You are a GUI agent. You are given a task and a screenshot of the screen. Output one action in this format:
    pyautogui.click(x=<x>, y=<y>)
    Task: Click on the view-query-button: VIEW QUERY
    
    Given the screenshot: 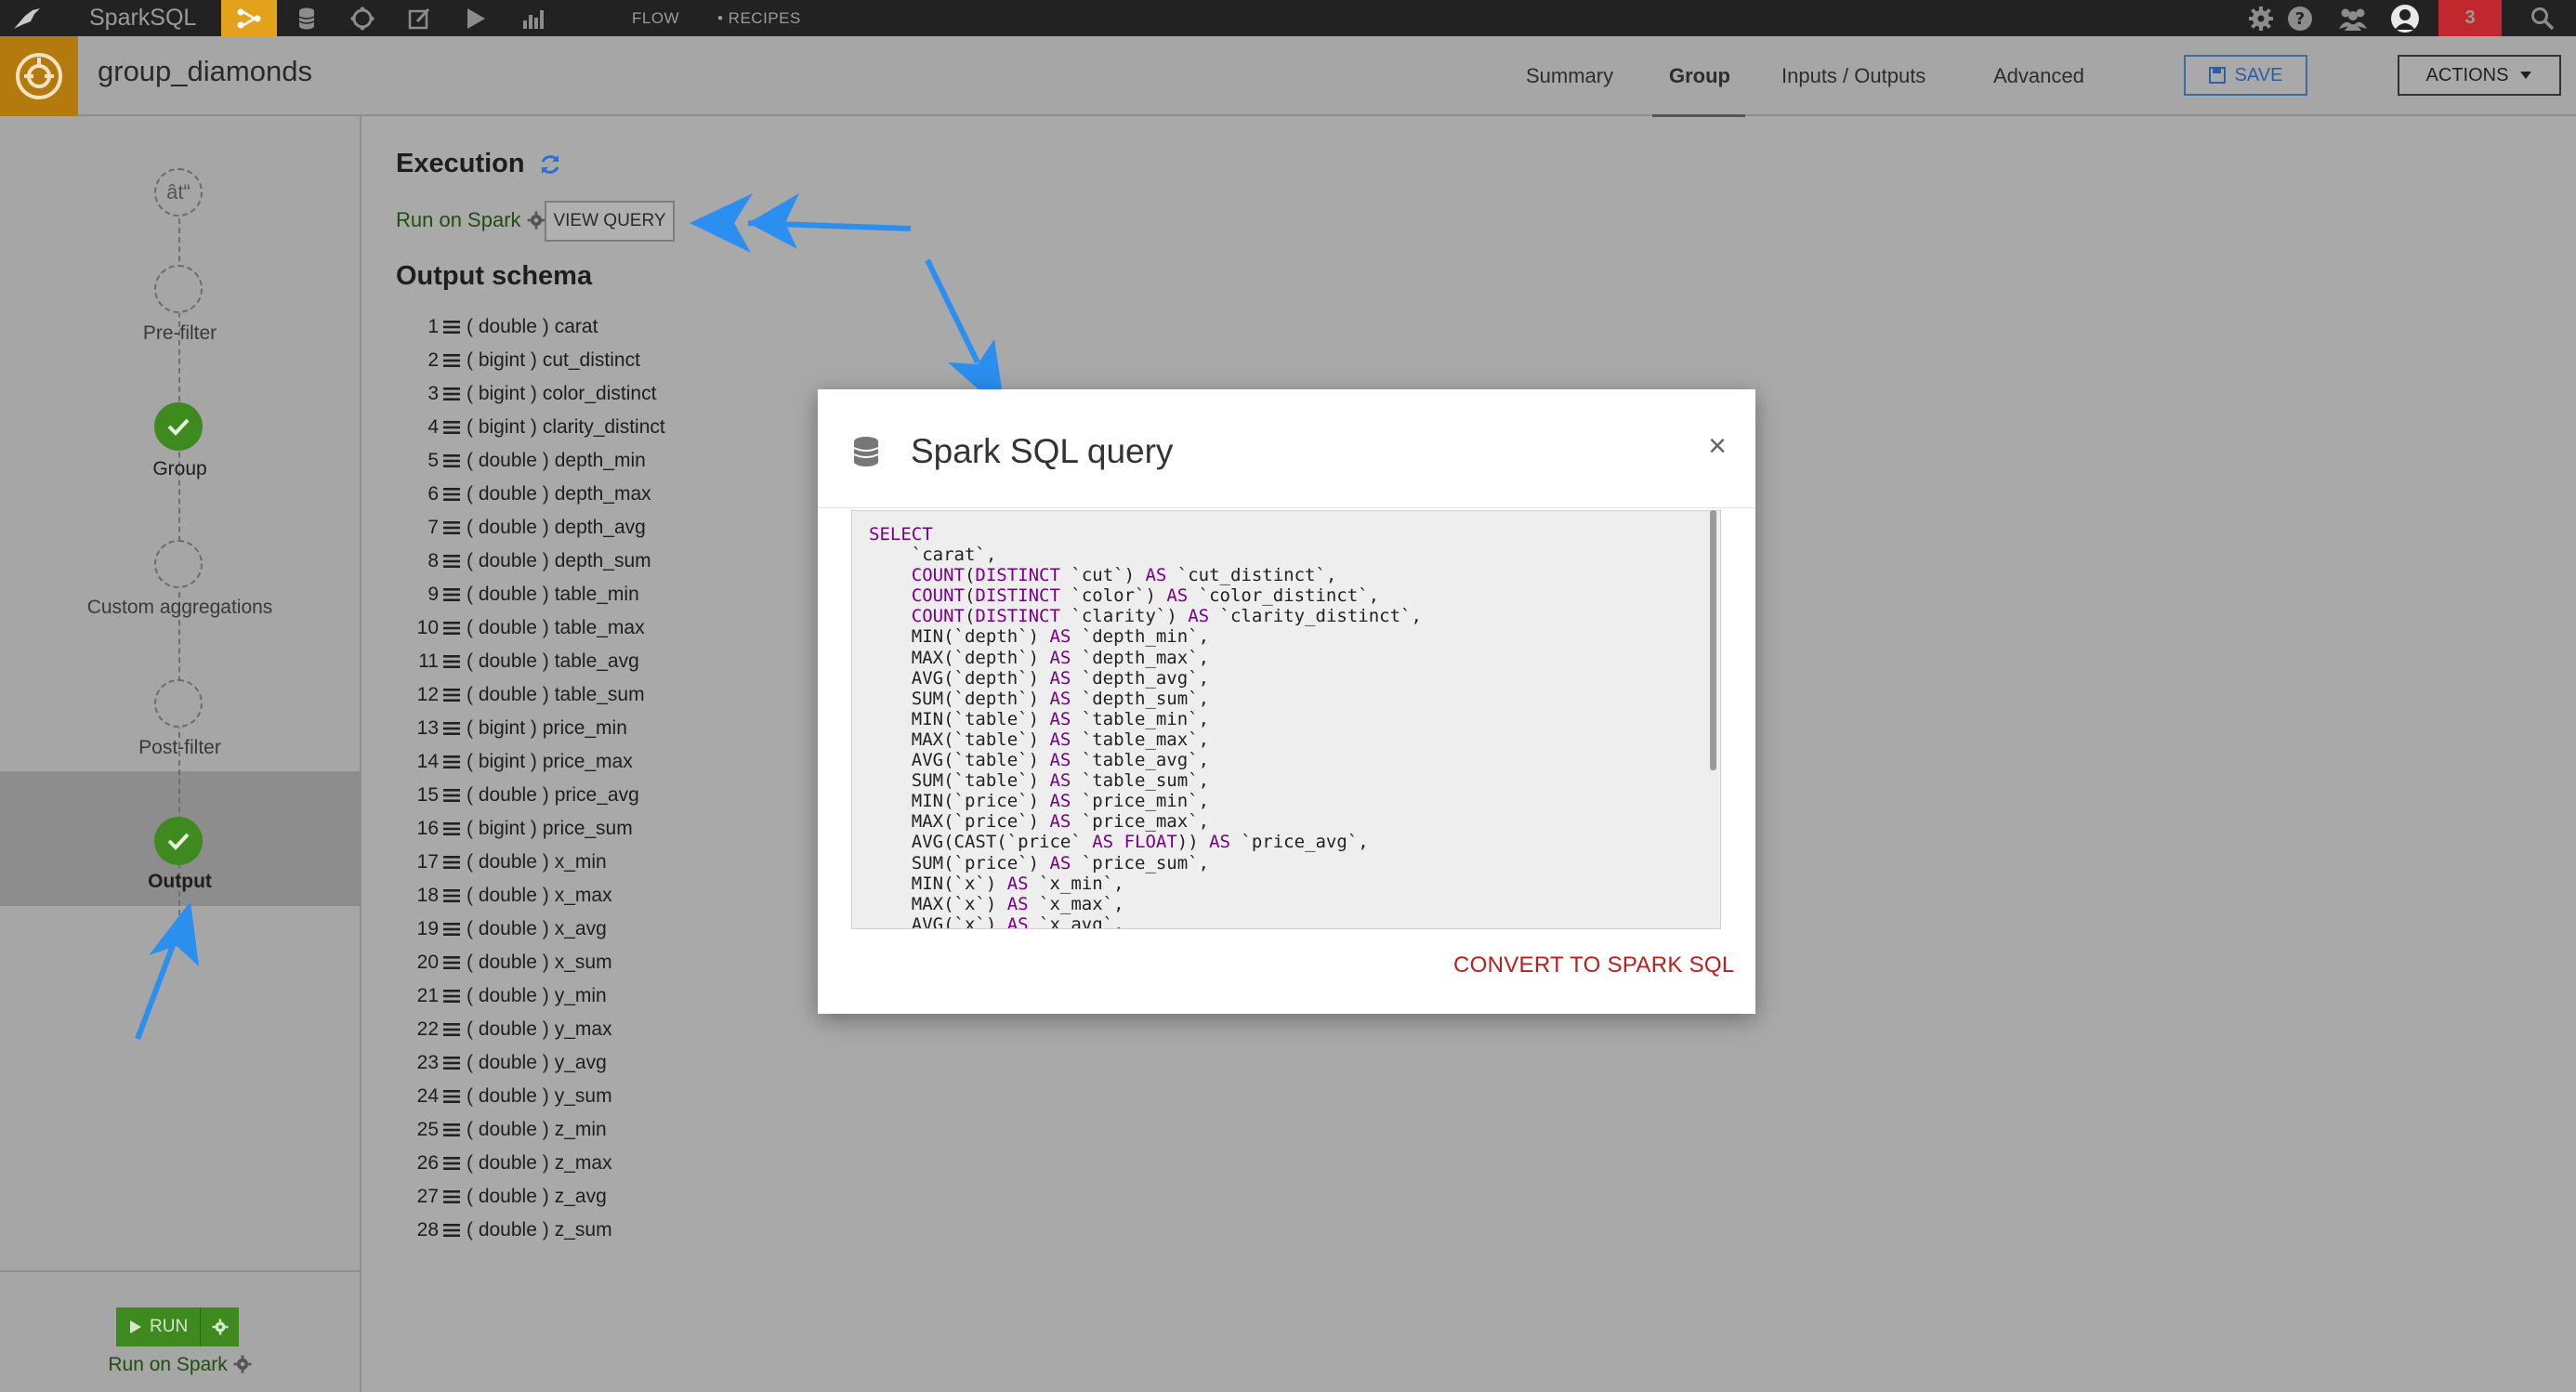 What is the action you would take?
    pyautogui.click(x=610, y=221)
    